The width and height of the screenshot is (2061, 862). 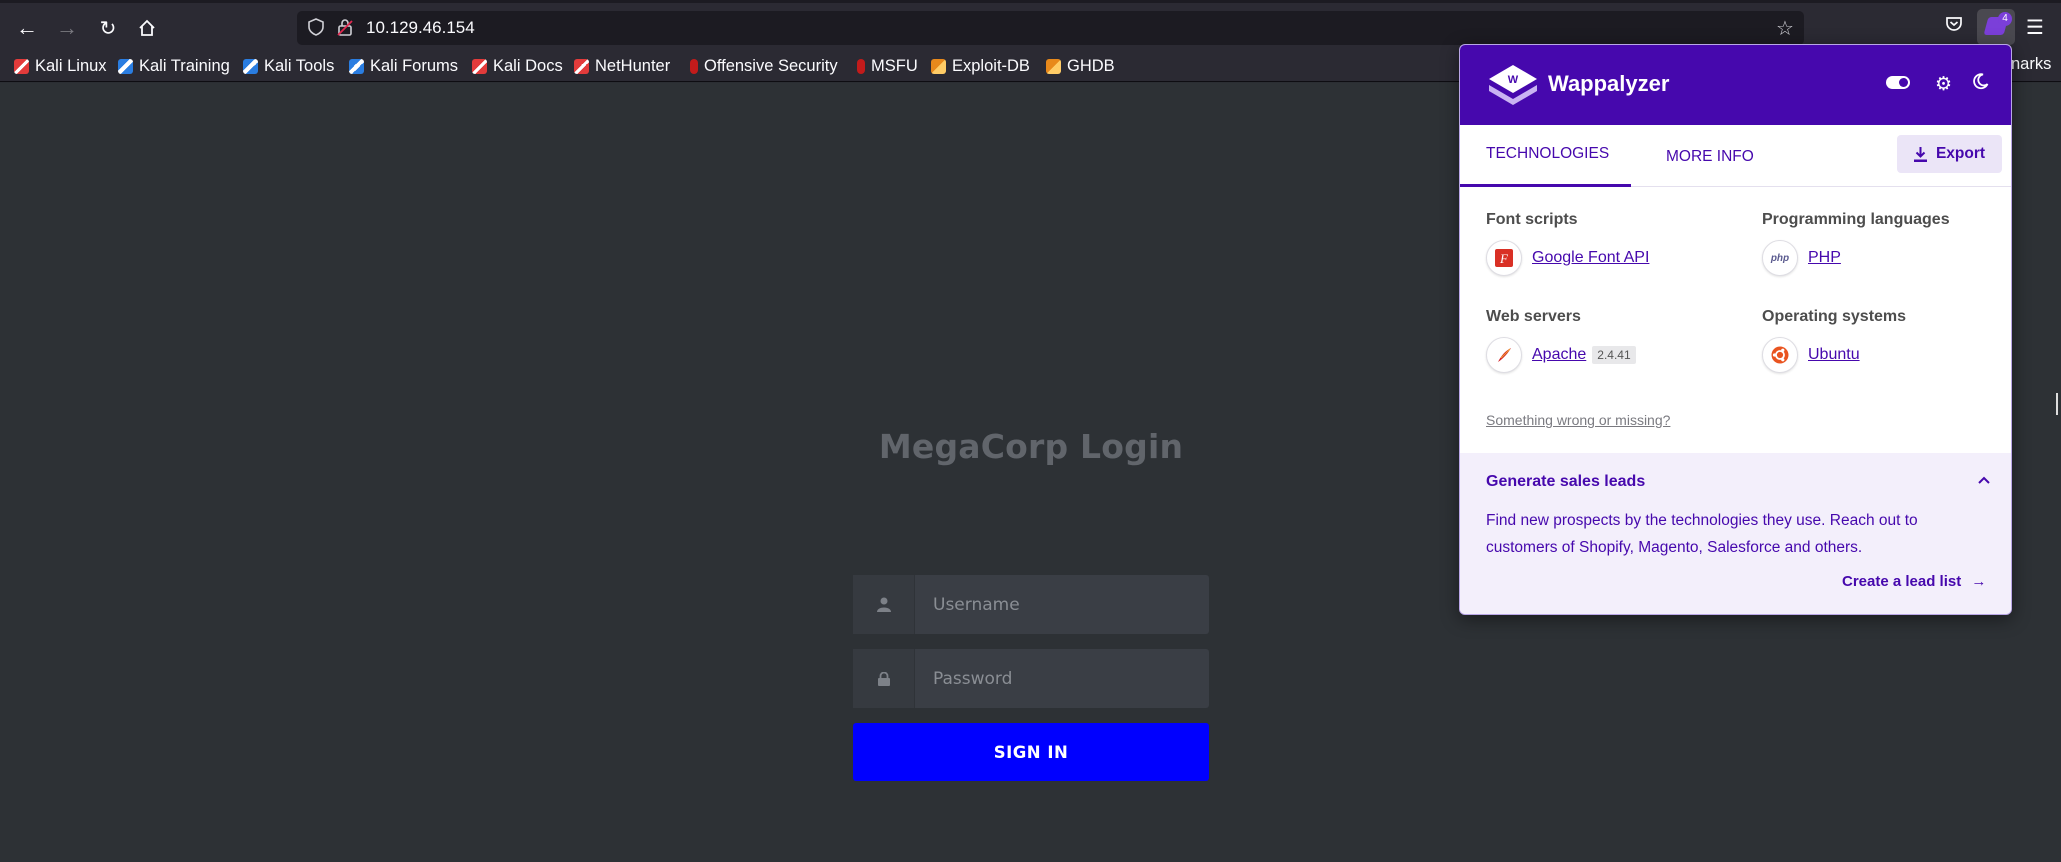 What do you see at coordinates (1898, 82) in the screenshot?
I see `enable-toggle-icon` at bounding box center [1898, 82].